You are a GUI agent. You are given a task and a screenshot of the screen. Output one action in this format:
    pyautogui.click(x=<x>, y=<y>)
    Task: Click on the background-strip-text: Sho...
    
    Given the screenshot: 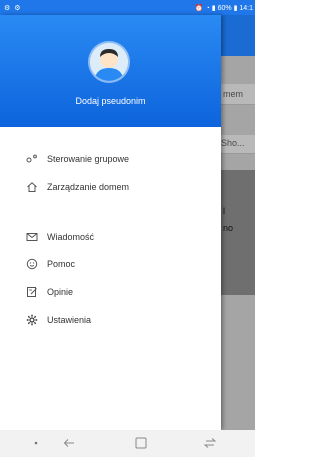 What is the action you would take?
    pyautogui.click(x=233, y=143)
    